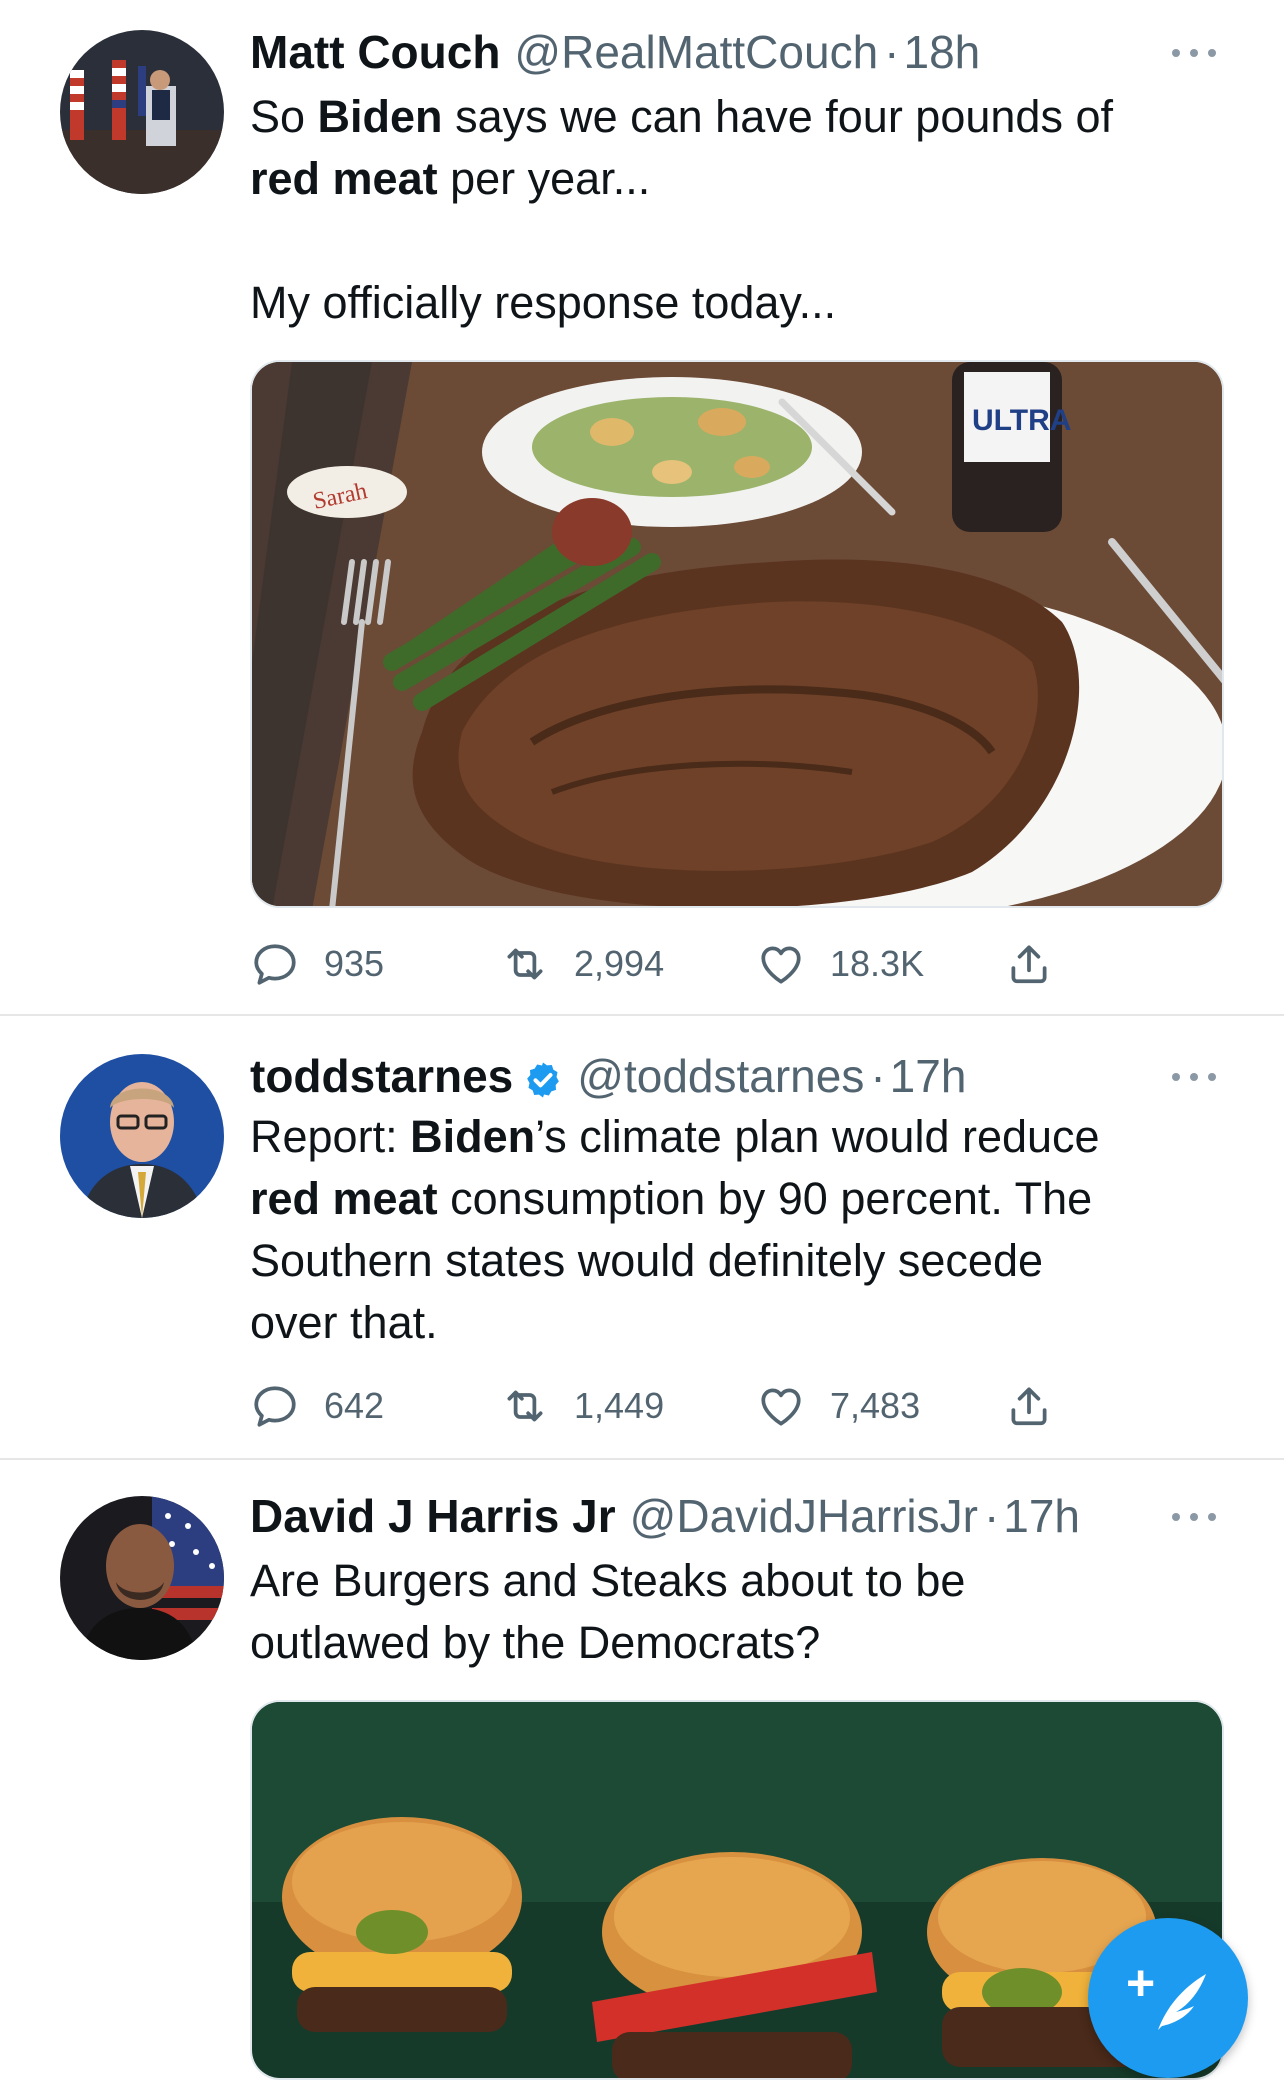 The image size is (1284, 2080). What do you see at coordinates (433, 1516) in the screenshot?
I see `display-name: David J Harris Jr` at bounding box center [433, 1516].